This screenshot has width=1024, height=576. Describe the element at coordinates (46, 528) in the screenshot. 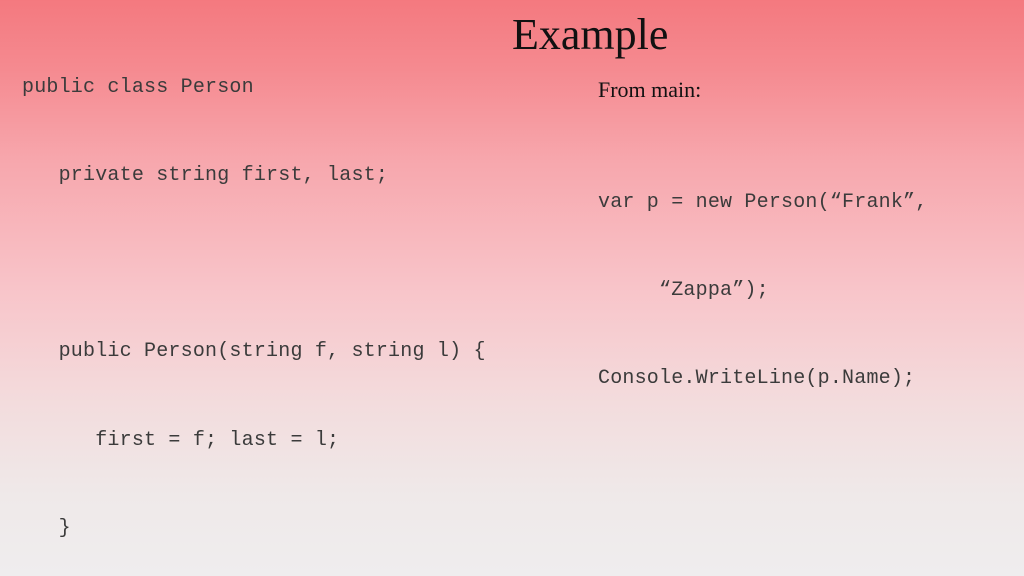

I see `code-line: }` at that location.